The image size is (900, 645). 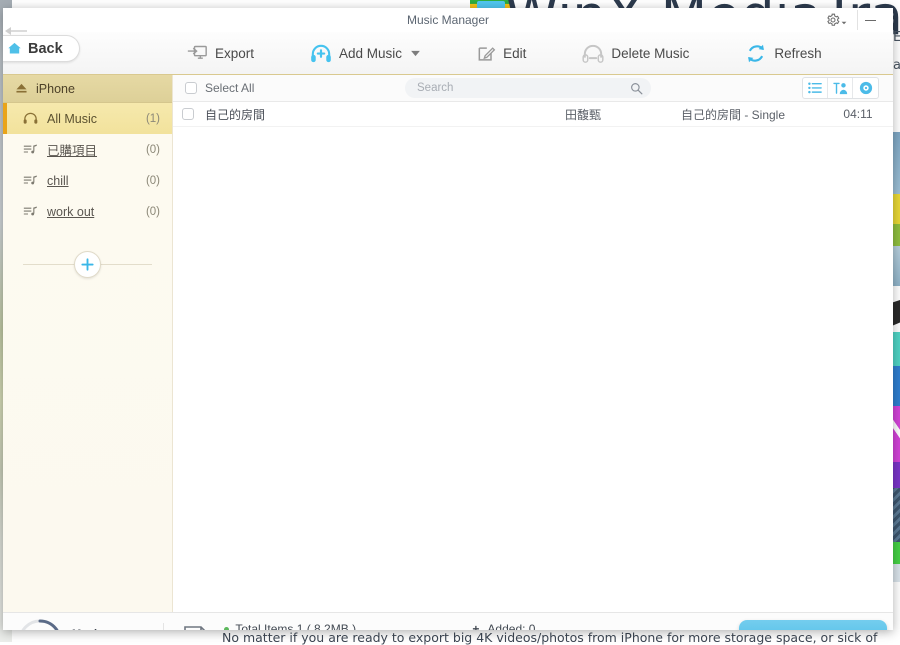 I want to click on storage-donut: 65.52GB Free, so click(x=40, y=624).